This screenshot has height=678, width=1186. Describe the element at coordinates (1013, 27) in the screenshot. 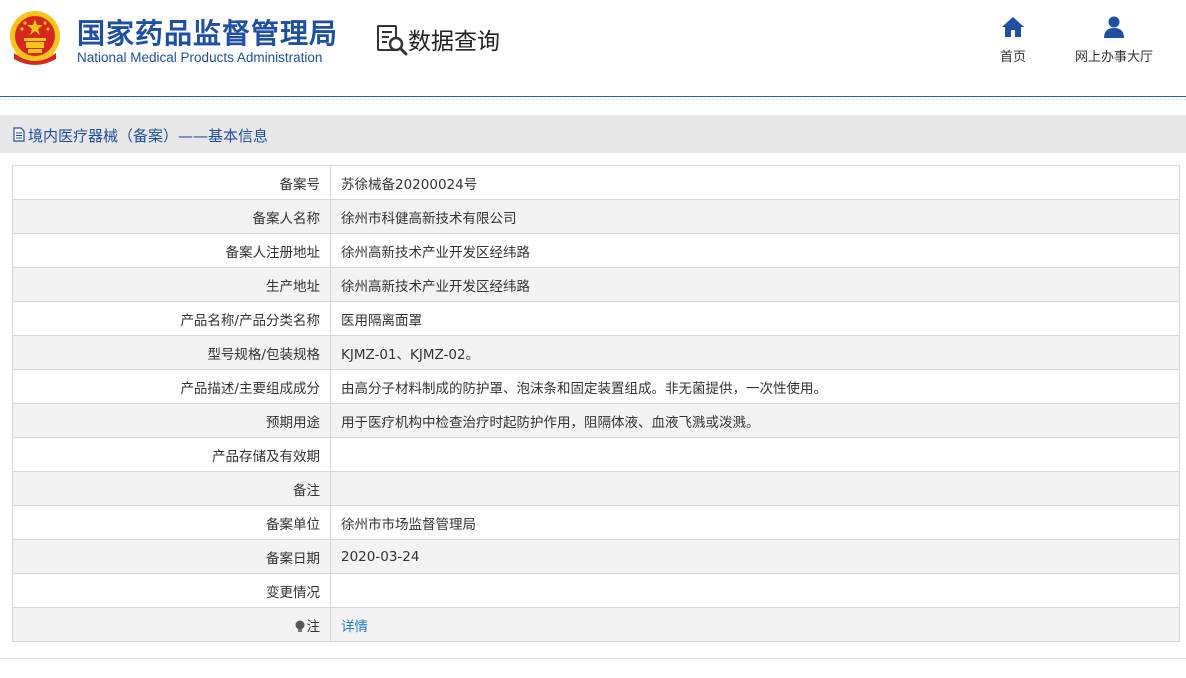

I see `home-icon` at that location.